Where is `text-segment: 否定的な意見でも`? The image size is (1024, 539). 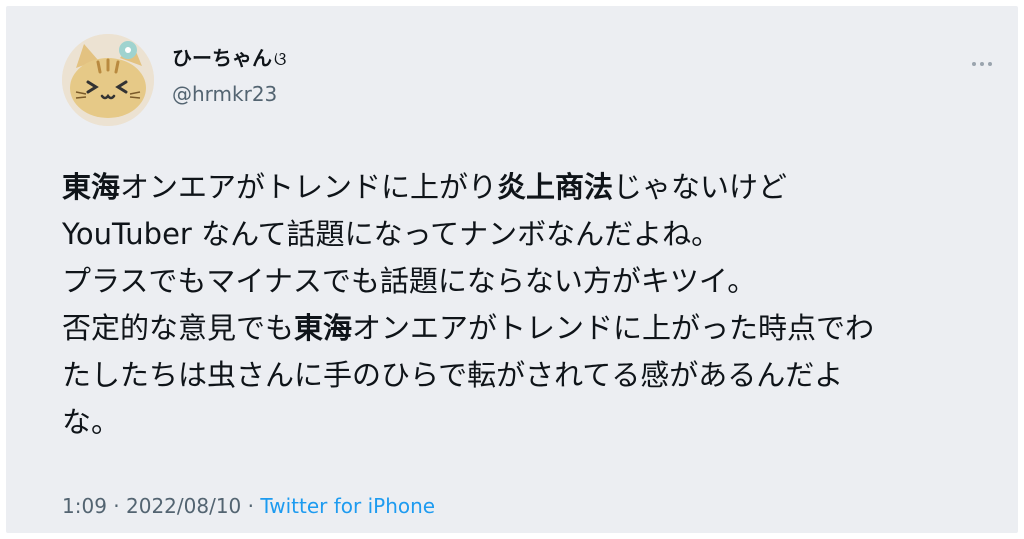 text-segment: 否定的な意見でも is located at coordinates (178, 328).